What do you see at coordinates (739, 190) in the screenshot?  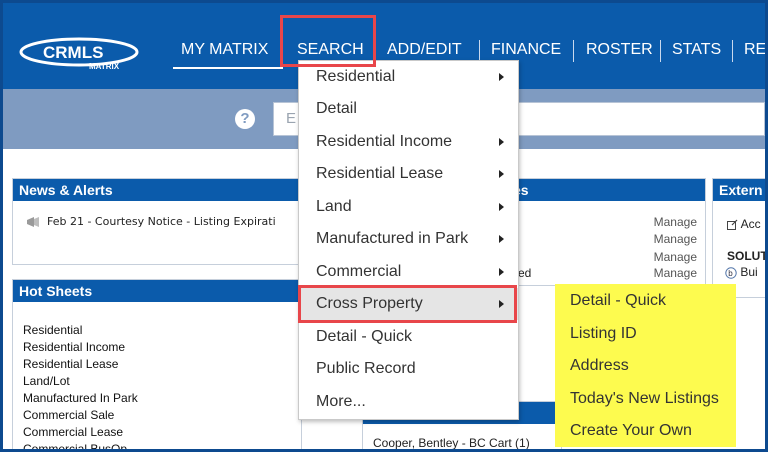 I see `external-links-title: Extern` at bounding box center [739, 190].